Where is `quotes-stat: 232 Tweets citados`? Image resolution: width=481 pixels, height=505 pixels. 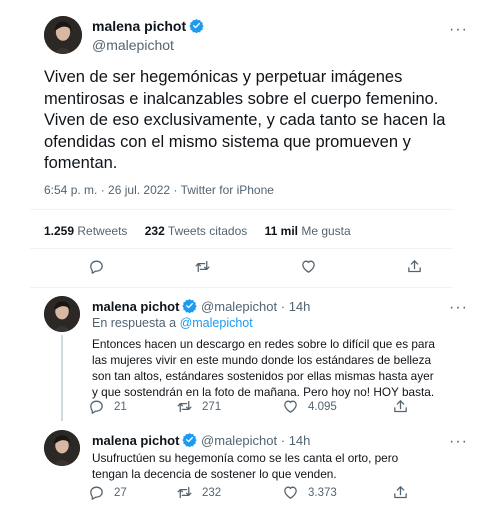 quotes-stat: 232 Tweets citados is located at coordinates (196, 231).